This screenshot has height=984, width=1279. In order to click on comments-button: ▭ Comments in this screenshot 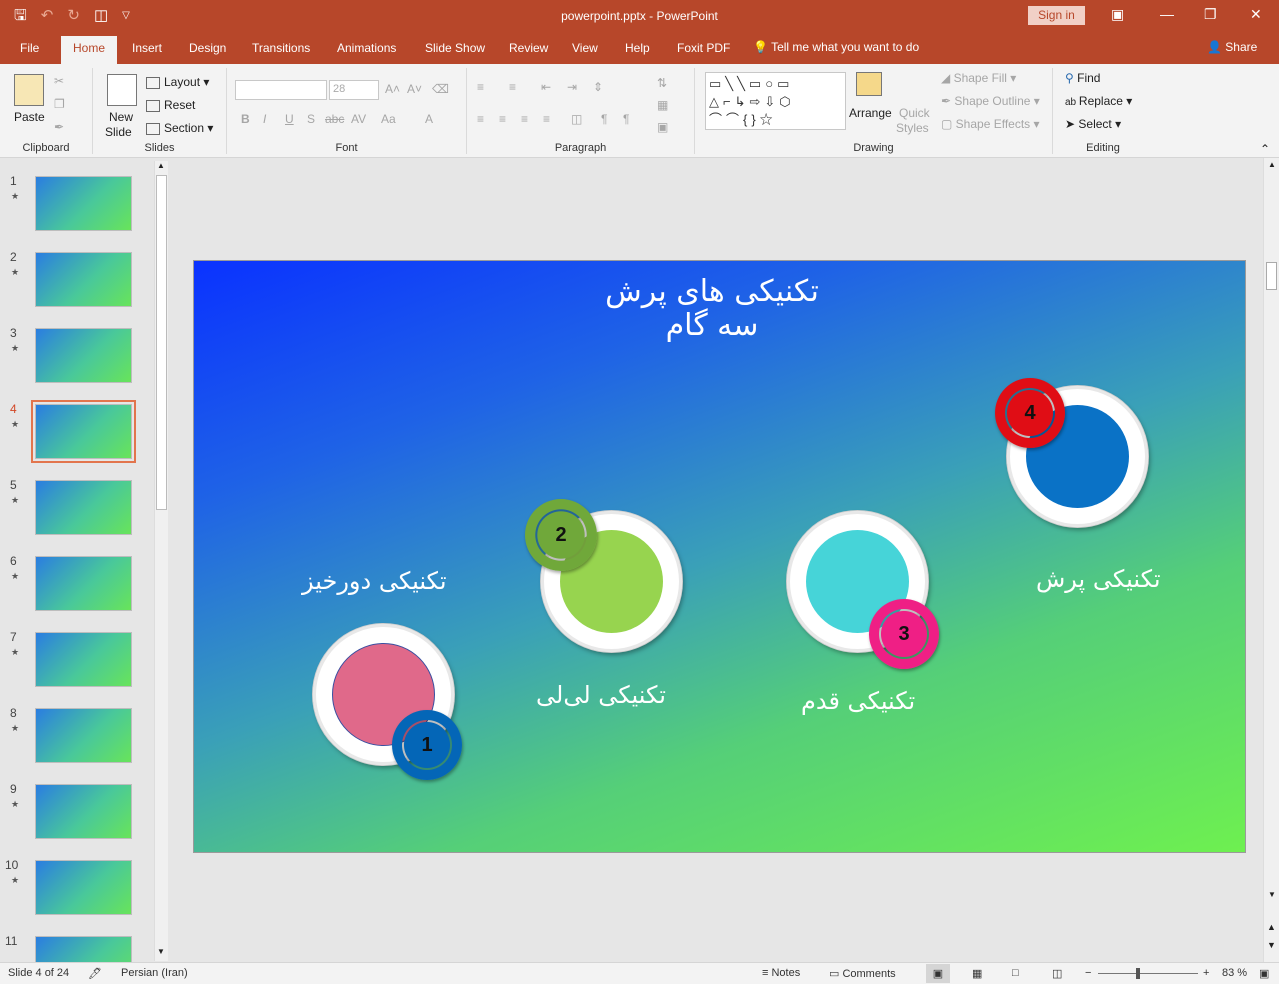, I will do `click(862, 973)`.